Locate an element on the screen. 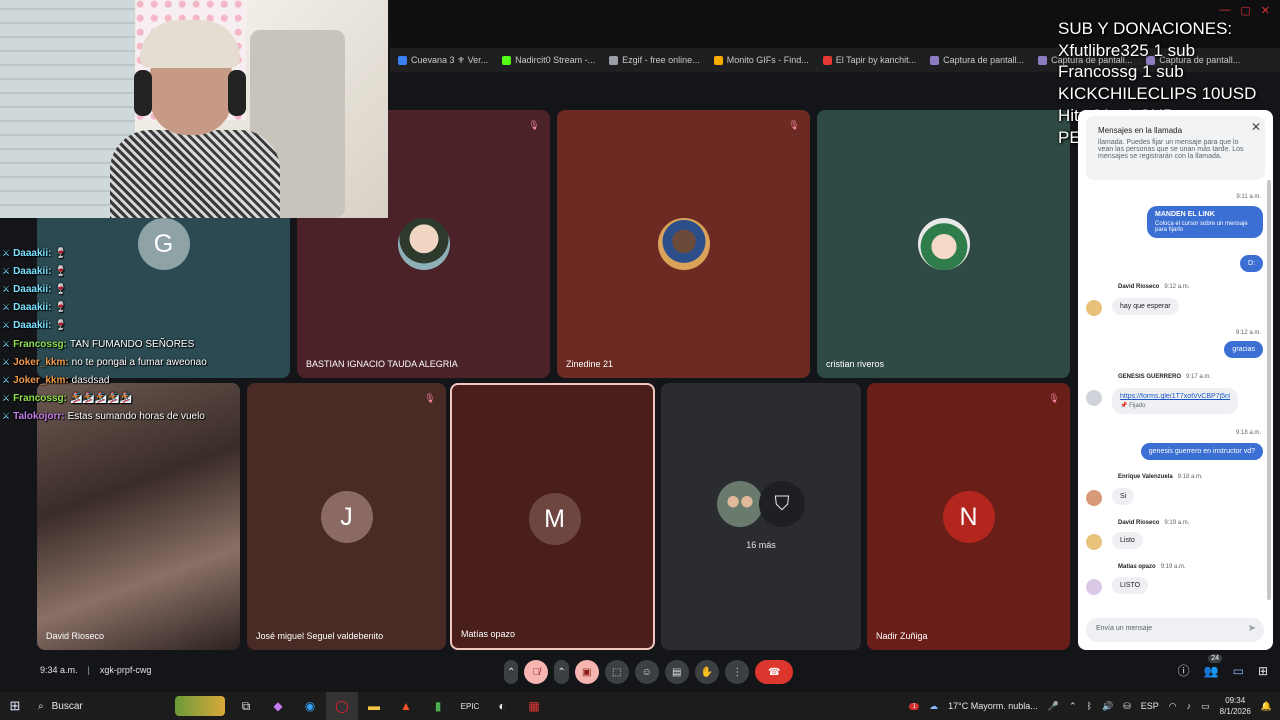 This screenshot has width=1280, height=720. present-icon: ⬚ is located at coordinates (617, 672).